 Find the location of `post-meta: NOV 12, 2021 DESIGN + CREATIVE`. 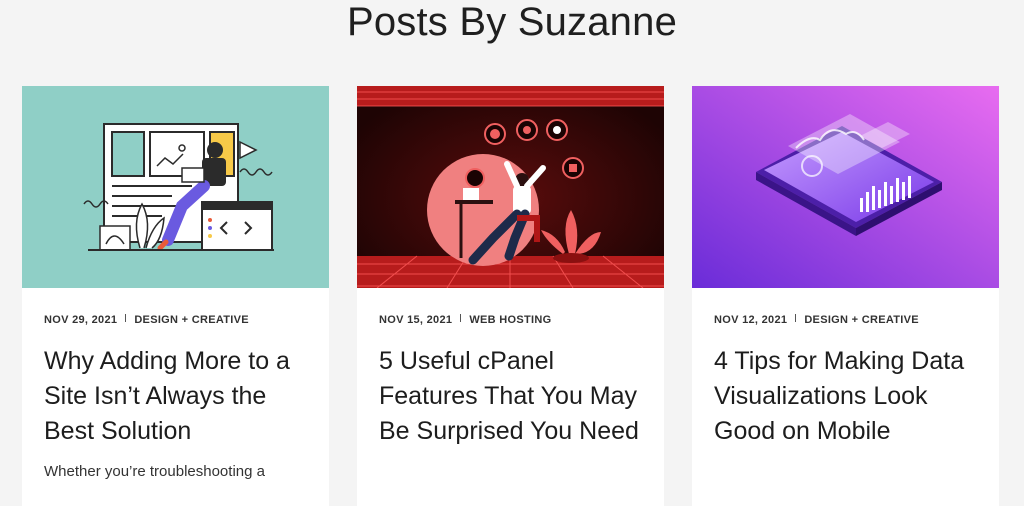

post-meta: NOV 12, 2021 DESIGN + CREATIVE is located at coordinates (816, 320).